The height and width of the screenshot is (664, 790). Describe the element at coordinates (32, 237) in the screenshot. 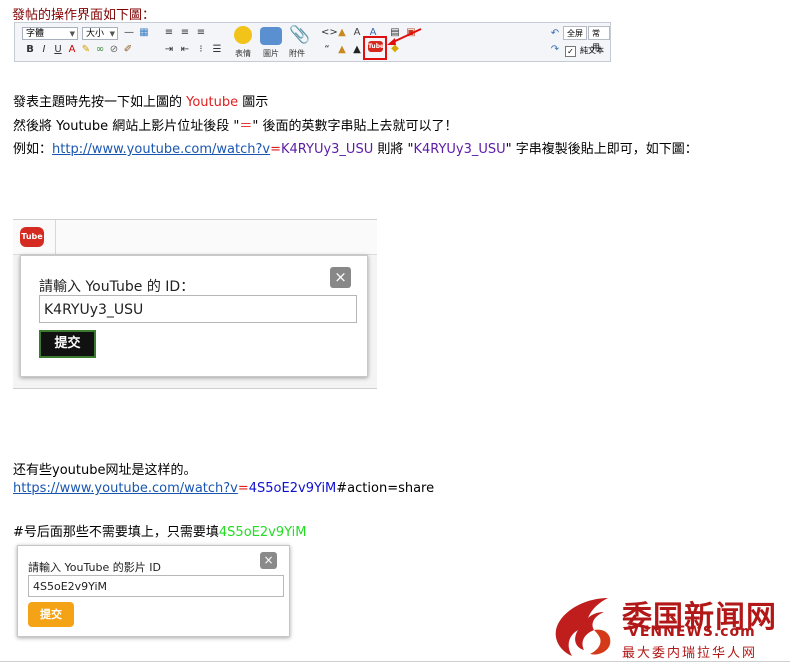

I see `youtube-icon: Tube` at that location.